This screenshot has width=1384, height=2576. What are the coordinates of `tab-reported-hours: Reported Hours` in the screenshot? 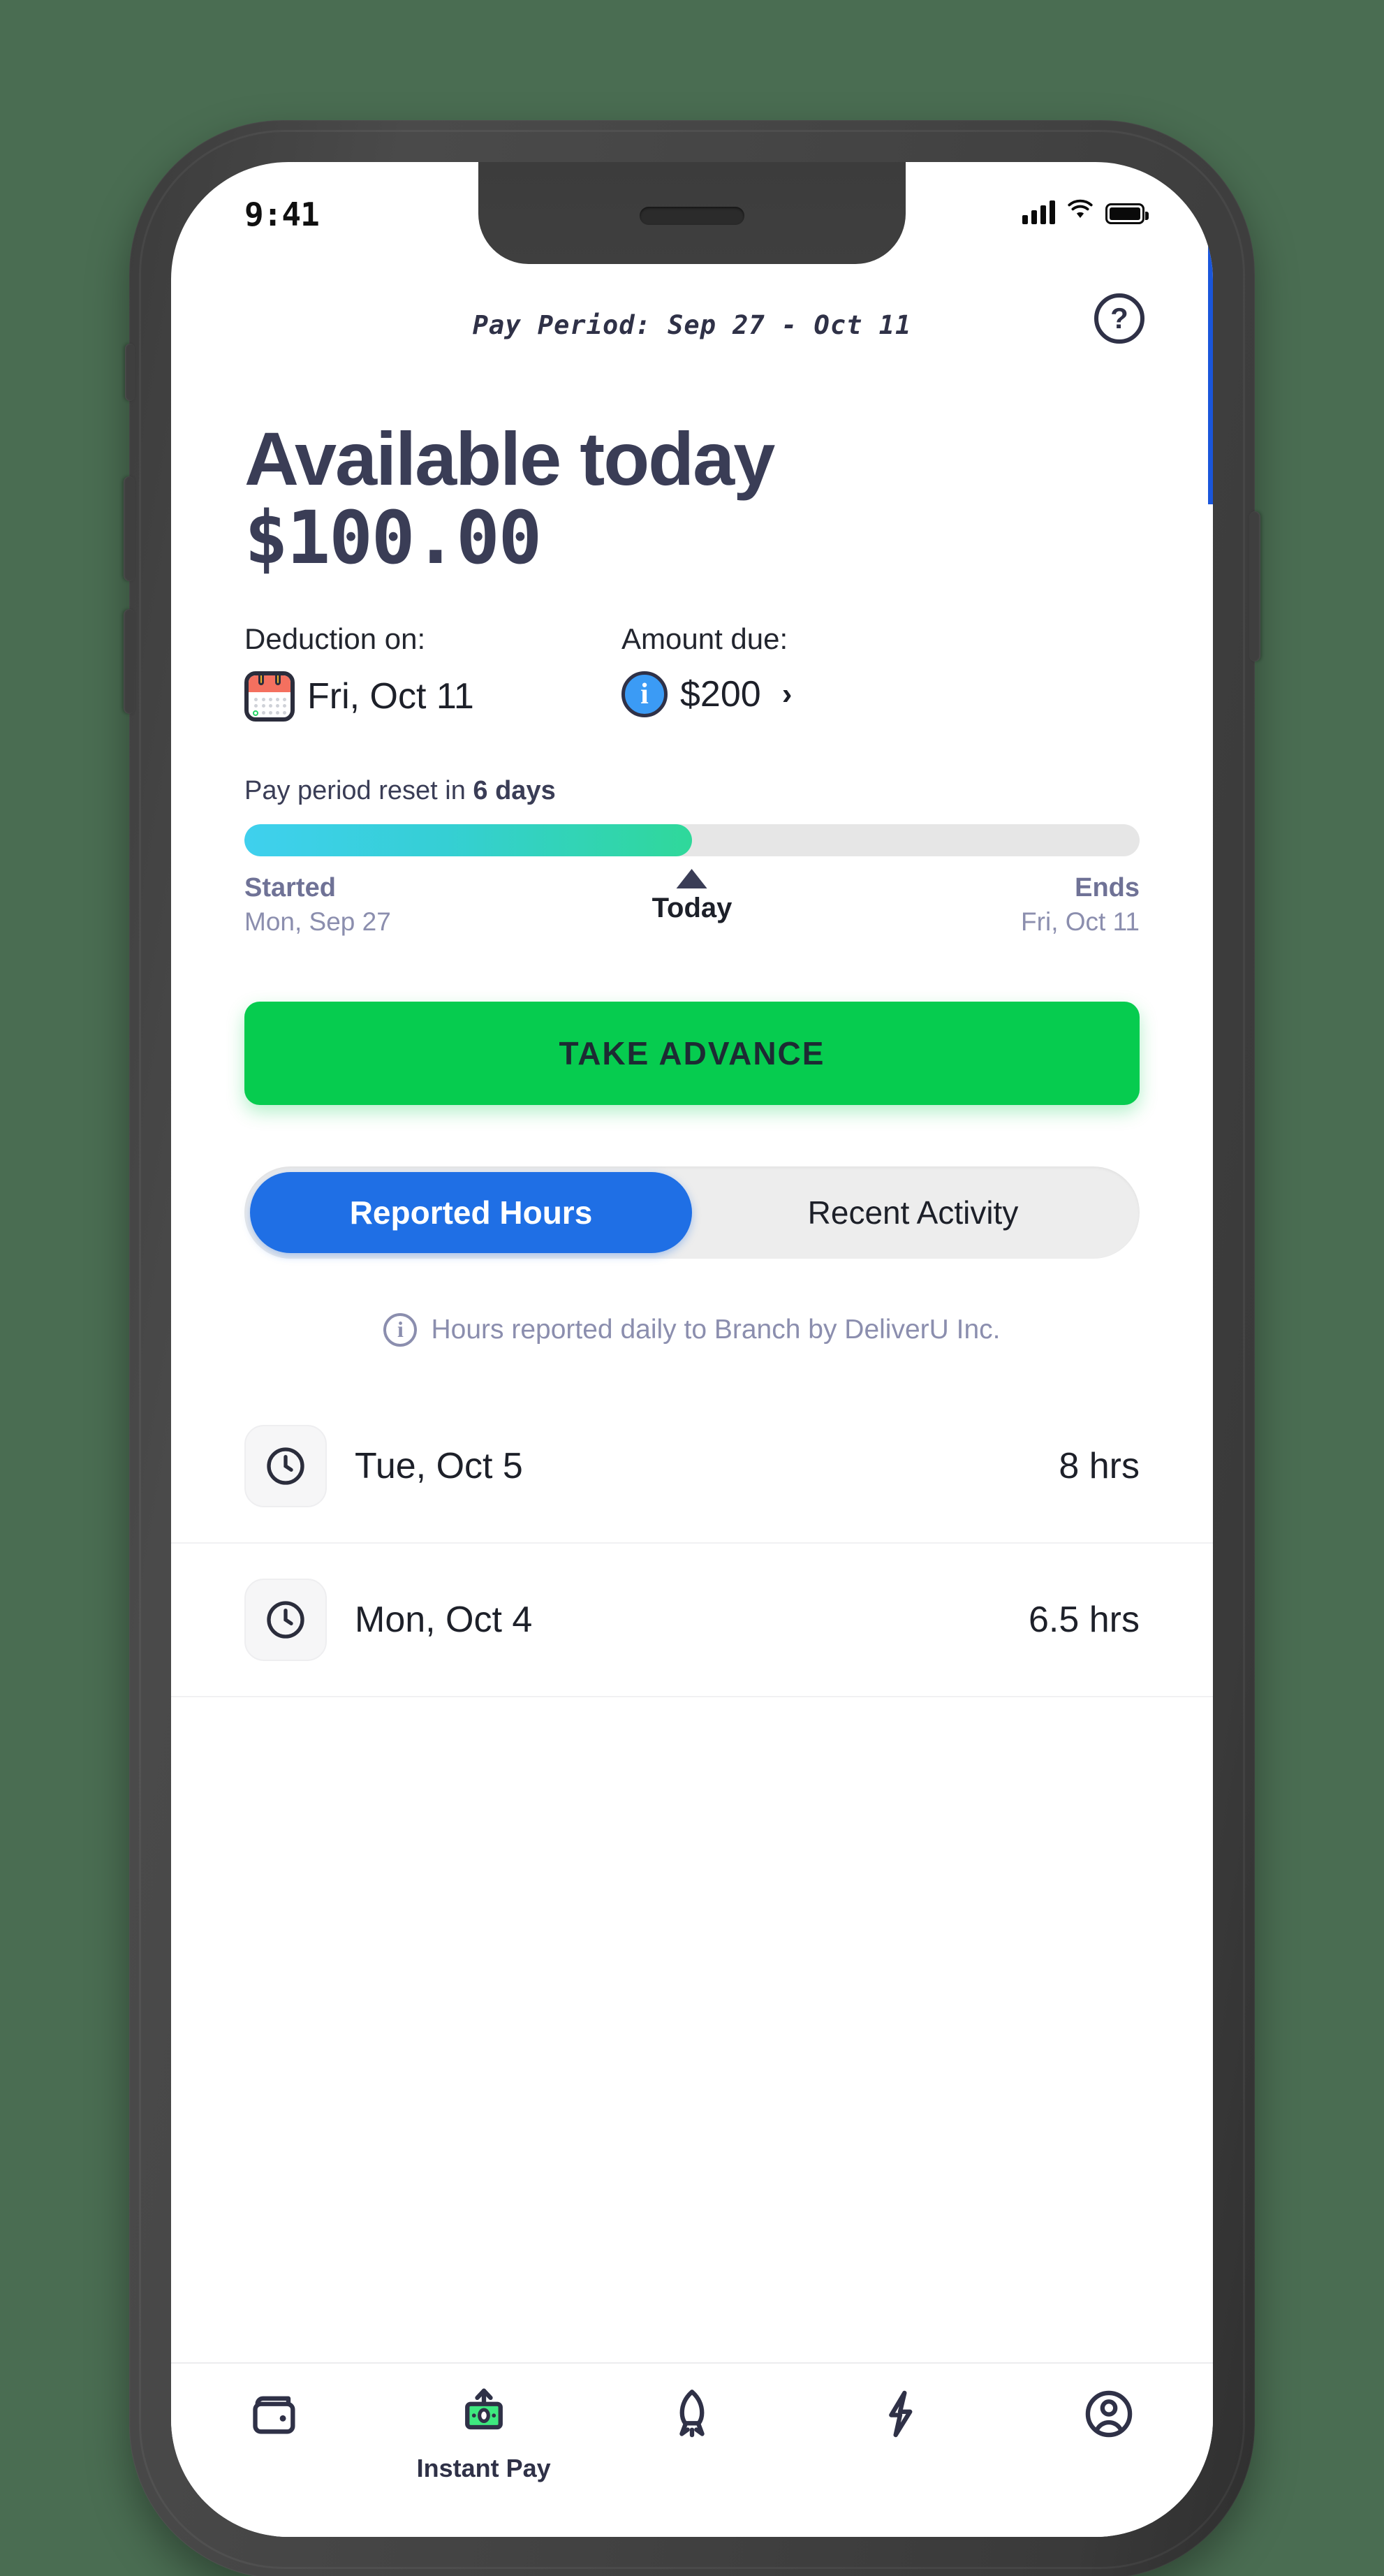 It's located at (471, 1212).